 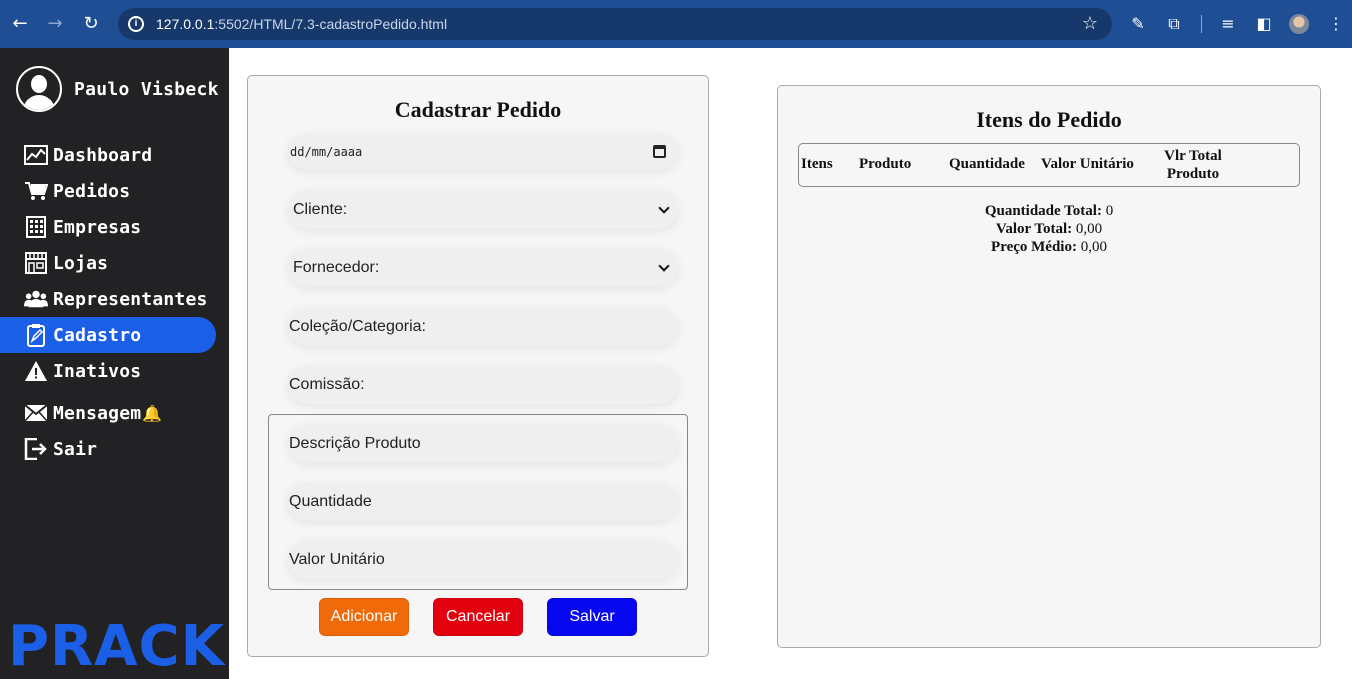 What do you see at coordinates (483, 444) in the screenshot?
I see `descricao-produto-input: Descrição Produto` at bounding box center [483, 444].